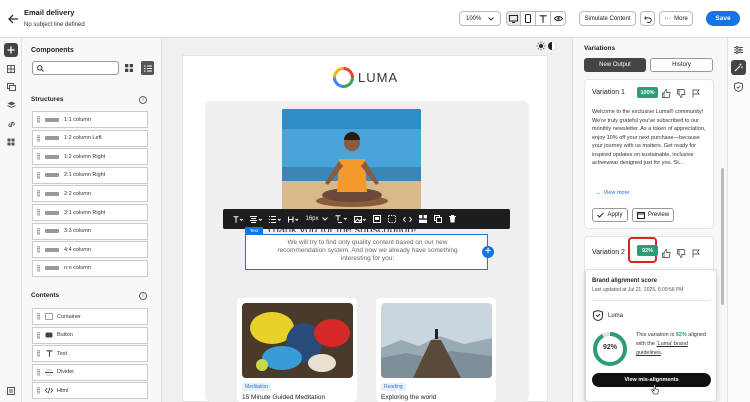 Image resolution: width=750 pixels, height=402 pixels. Describe the element at coordinates (647, 18) in the screenshot. I see `undo-button` at that location.